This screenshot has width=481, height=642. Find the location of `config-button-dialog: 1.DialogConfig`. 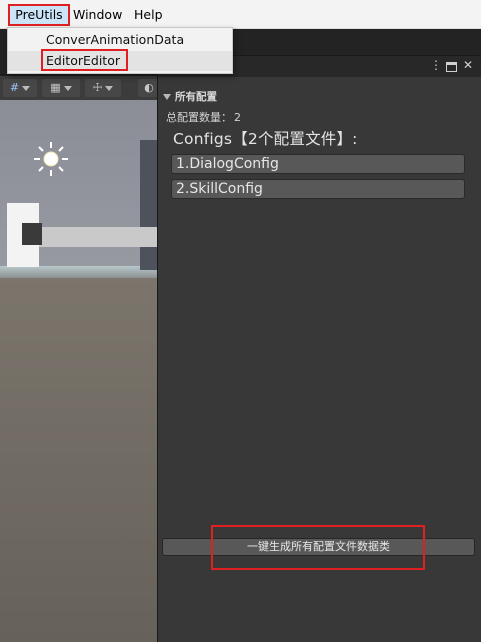

config-button-dialog: 1.DialogConfig is located at coordinates (318, 164).